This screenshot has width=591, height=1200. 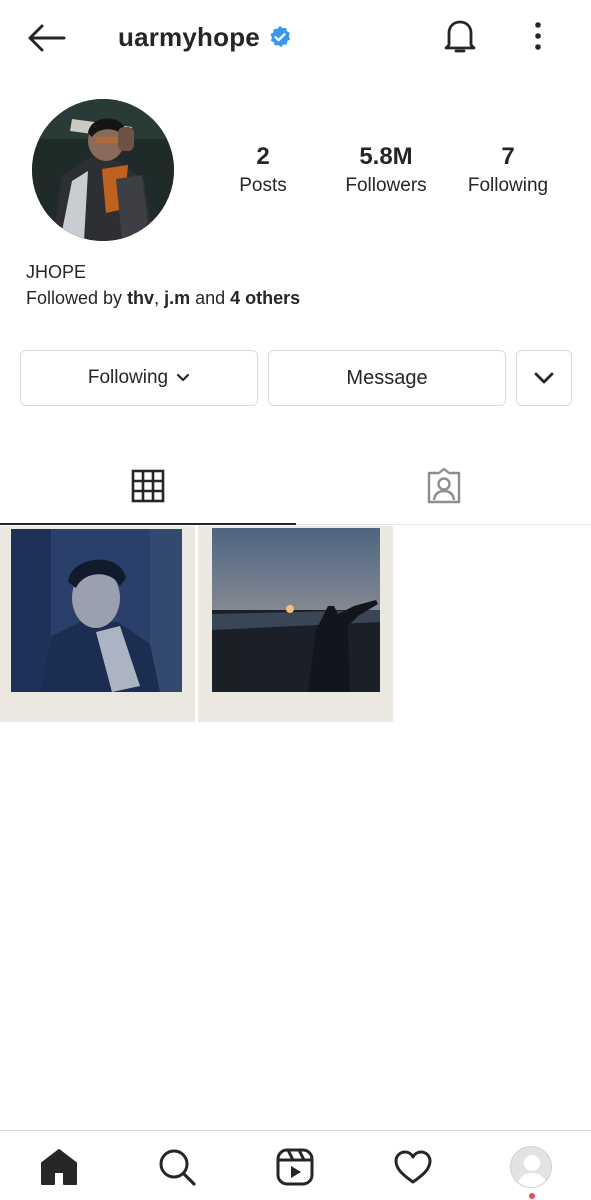 I want to click on followed-by-text: Followed by thv, j.m and 4 others, so click(x=163, y=298).